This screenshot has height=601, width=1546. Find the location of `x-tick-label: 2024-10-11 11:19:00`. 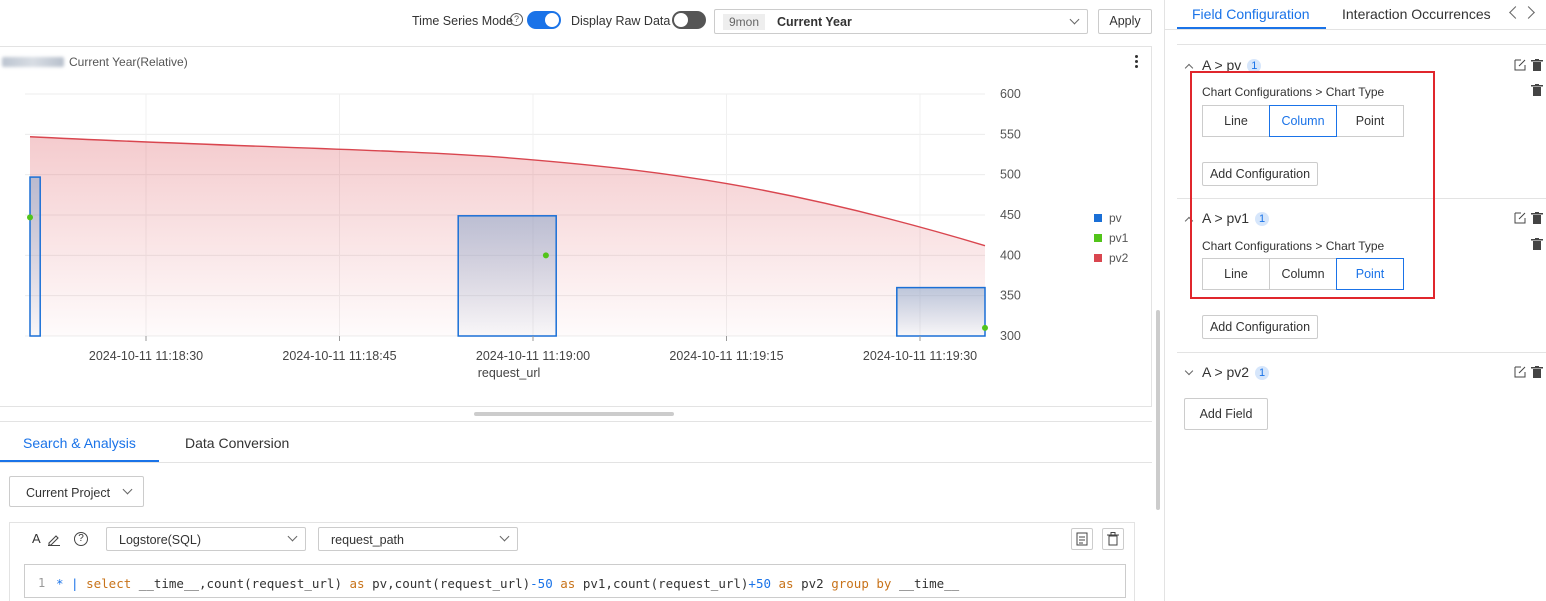

x-tick-label: 2024-10-11 11:19:00 is located at coordinates (533, 356).